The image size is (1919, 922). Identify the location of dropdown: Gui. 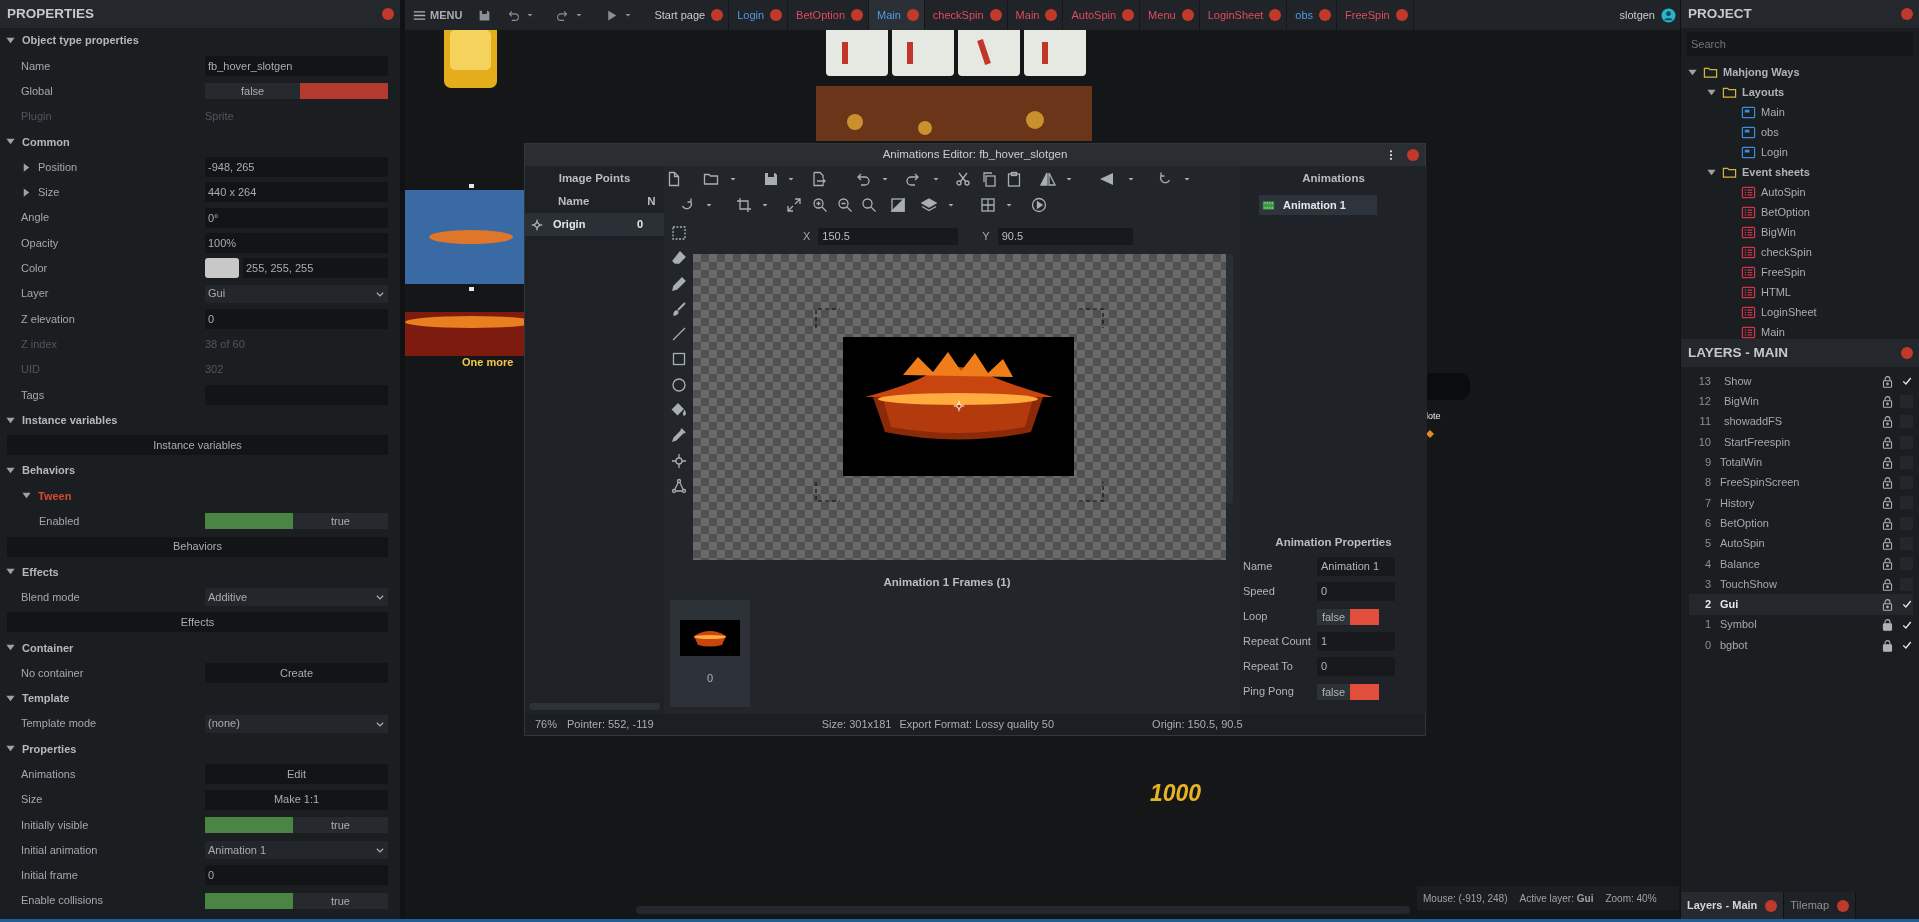
(296, 293).